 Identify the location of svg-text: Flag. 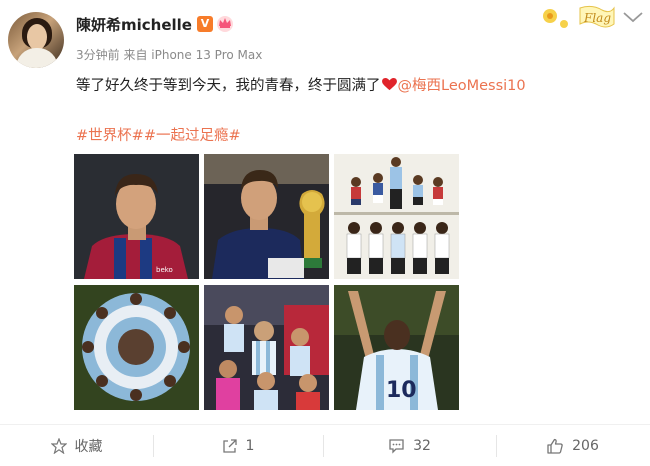
(597, 18).